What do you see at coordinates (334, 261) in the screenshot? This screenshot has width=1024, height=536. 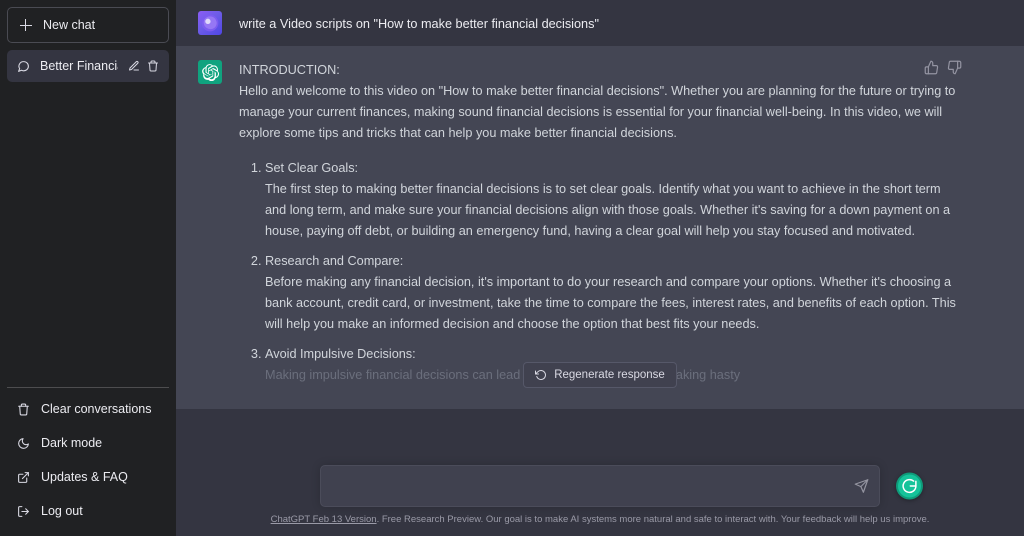 I see `list-item-title: Research and Compare:` at bounding box center [334, 261].